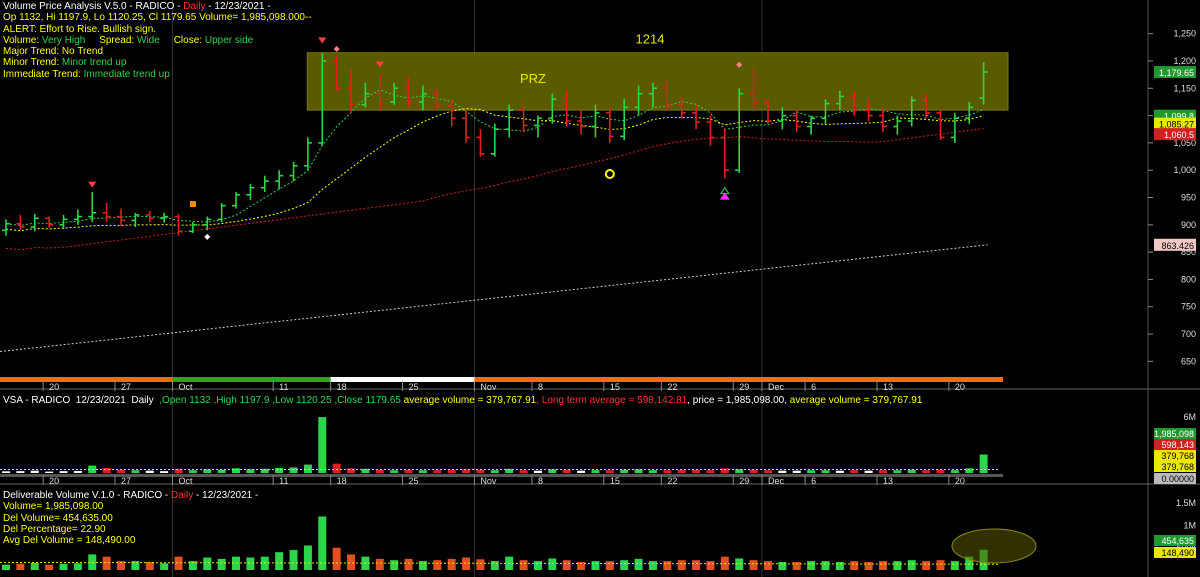 The width and height of the screenshot is (1200, 577). I want to click on vsa-x-label: 6, so click(813, 481).